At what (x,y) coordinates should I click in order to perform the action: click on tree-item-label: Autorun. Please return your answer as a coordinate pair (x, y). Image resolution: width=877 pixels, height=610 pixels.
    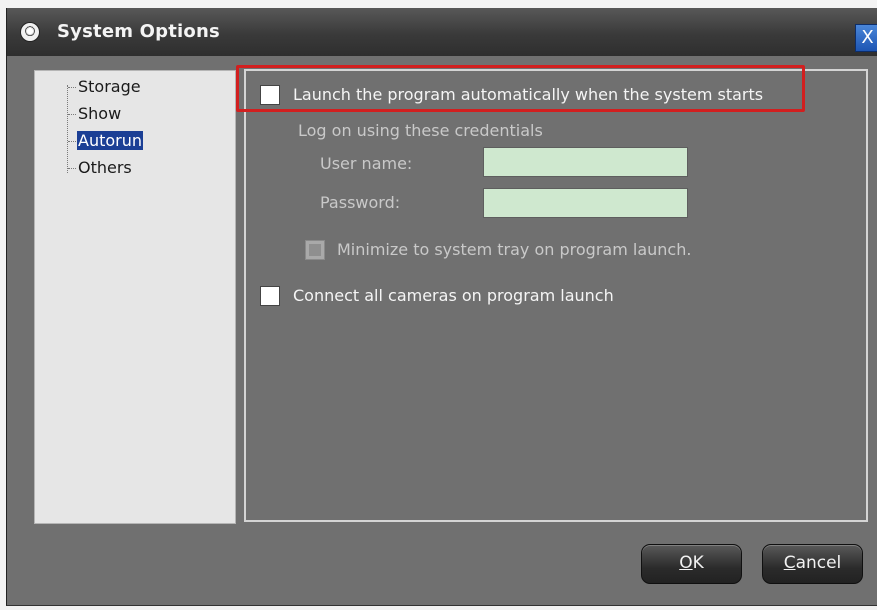
    Looking at the image, I should click on (110, 140).